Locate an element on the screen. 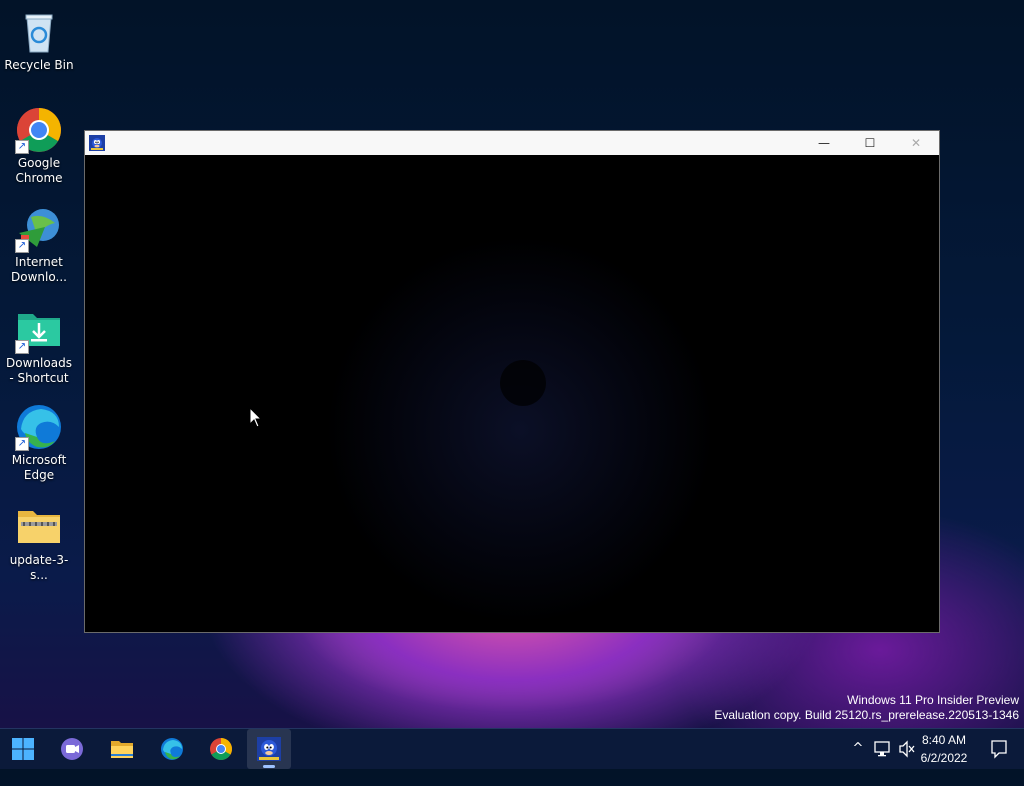 Image resolution: width=1024 pixels, height=786 pixels. show-hidden-icons-button: ^ is located at coordinates (858, 749).